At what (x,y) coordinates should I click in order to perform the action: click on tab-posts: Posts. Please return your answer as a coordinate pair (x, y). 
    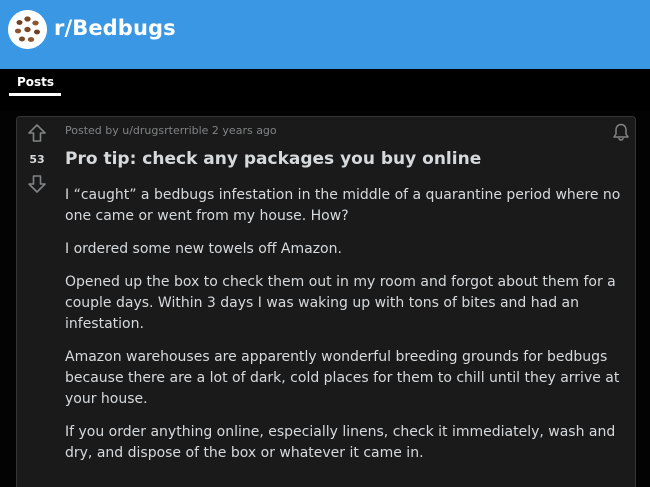
    Looking at the image, I should click on (35, 82).